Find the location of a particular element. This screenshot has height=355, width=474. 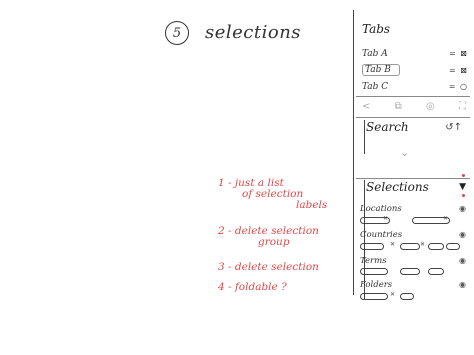

tab-label: Tab B is located at coordinates (381, 70).